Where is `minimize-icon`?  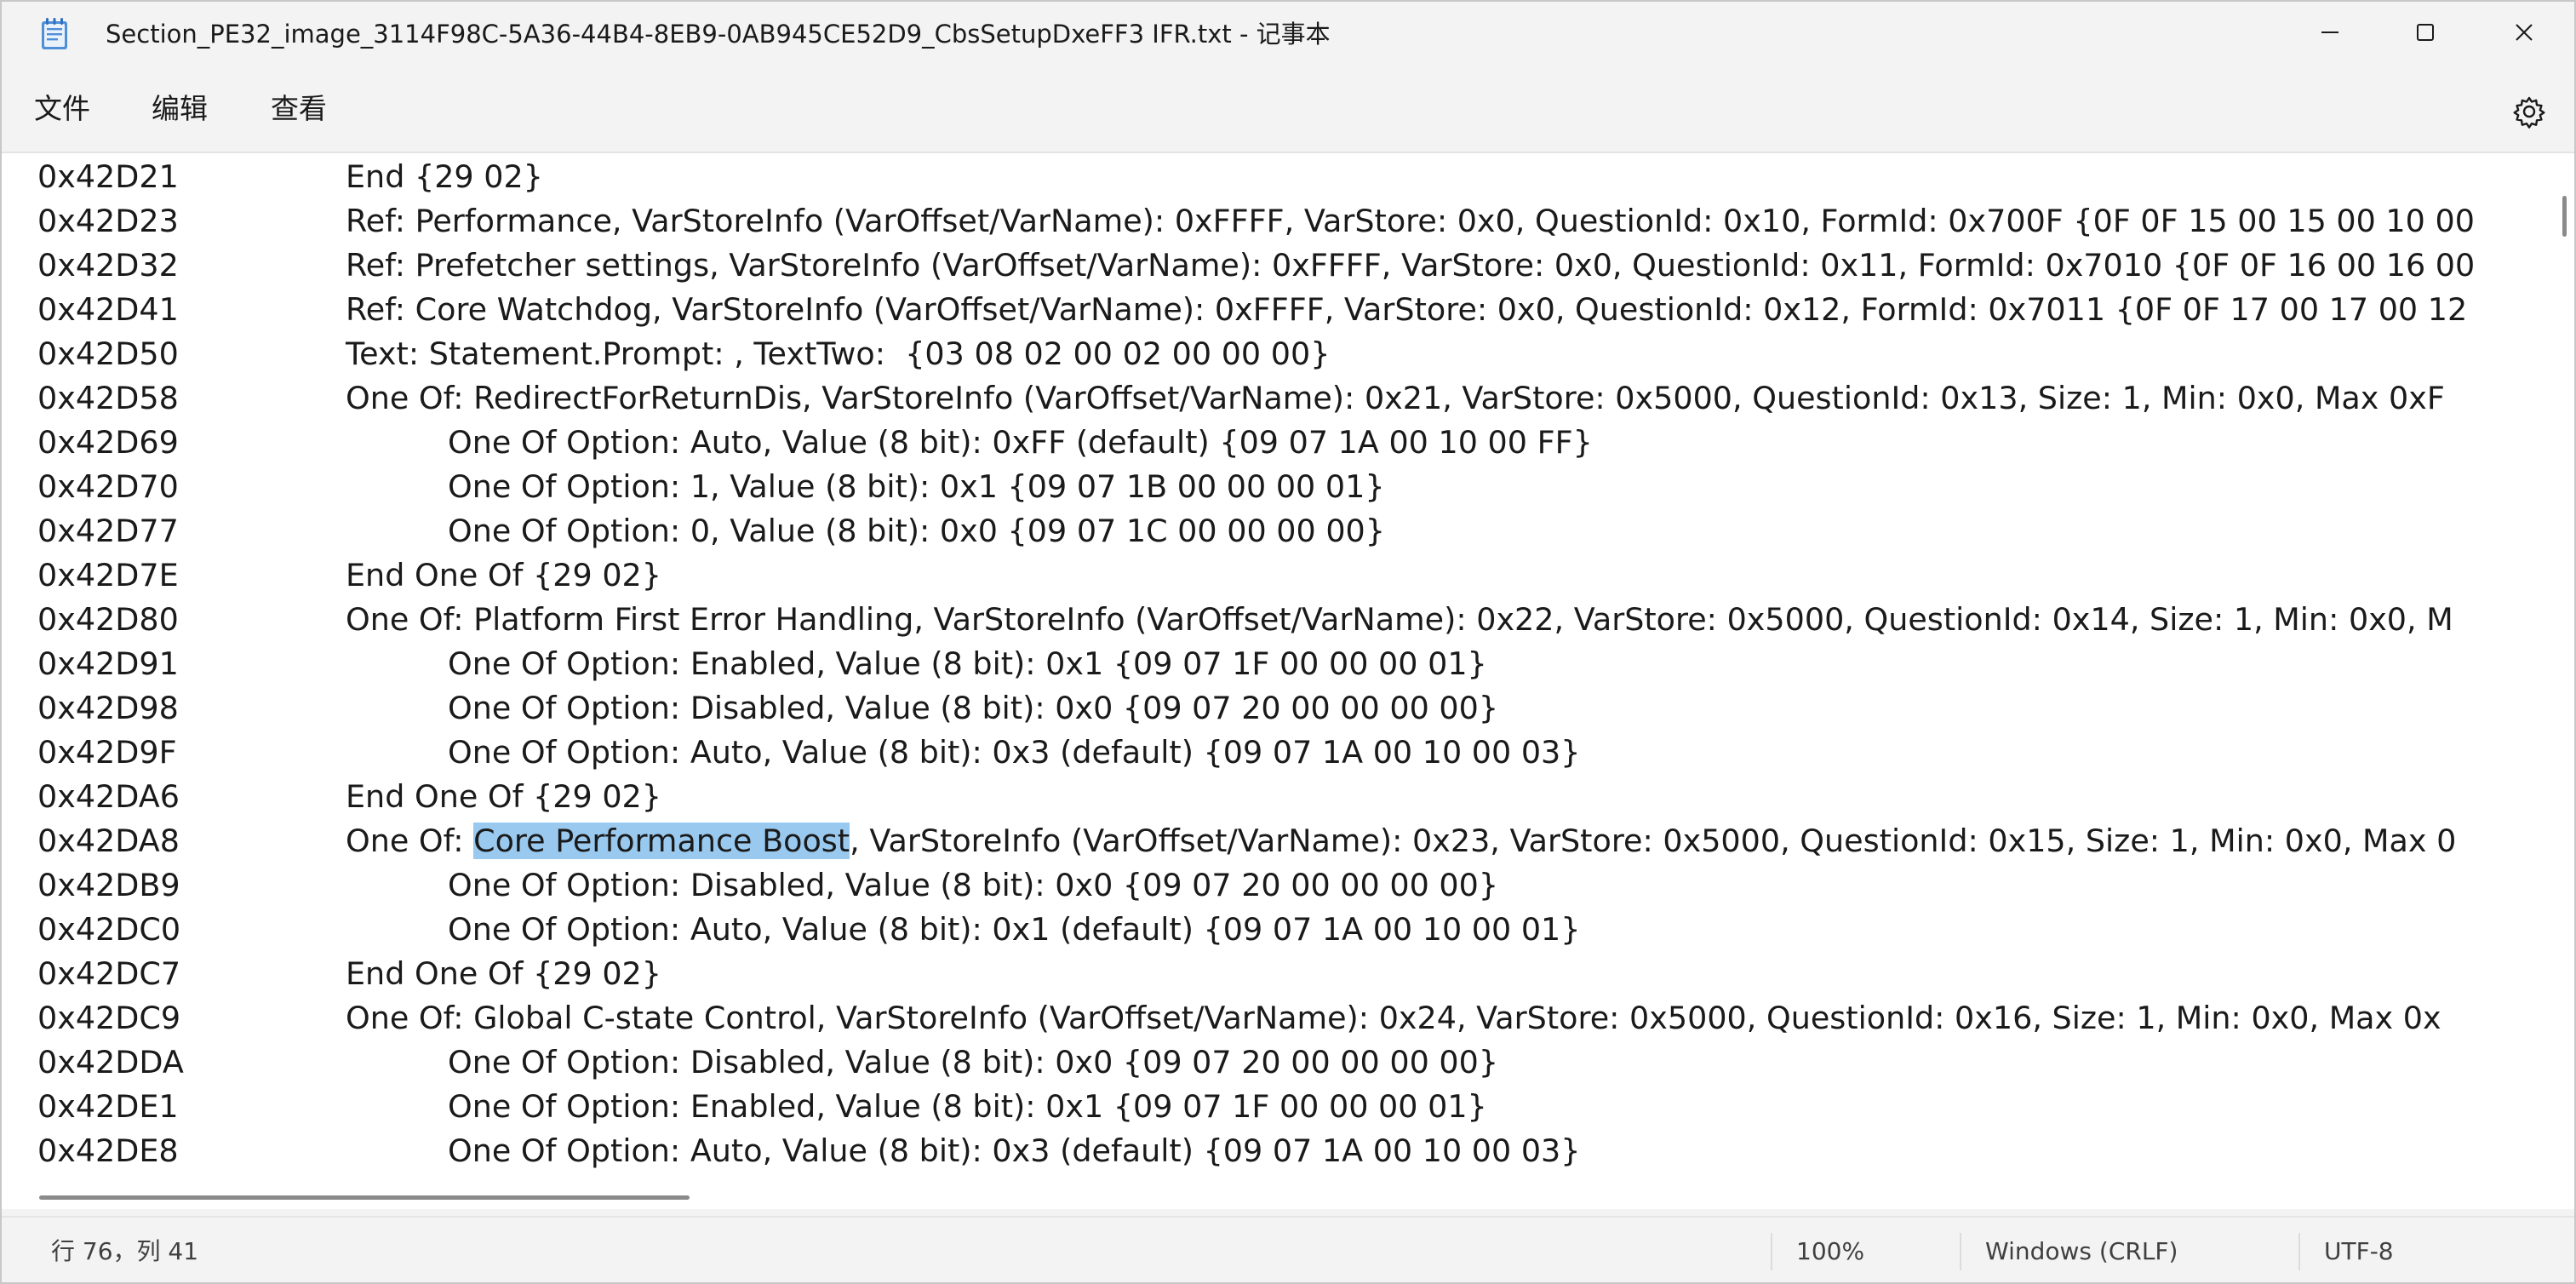 minimize-icon is located at coordinates (2329, 32).